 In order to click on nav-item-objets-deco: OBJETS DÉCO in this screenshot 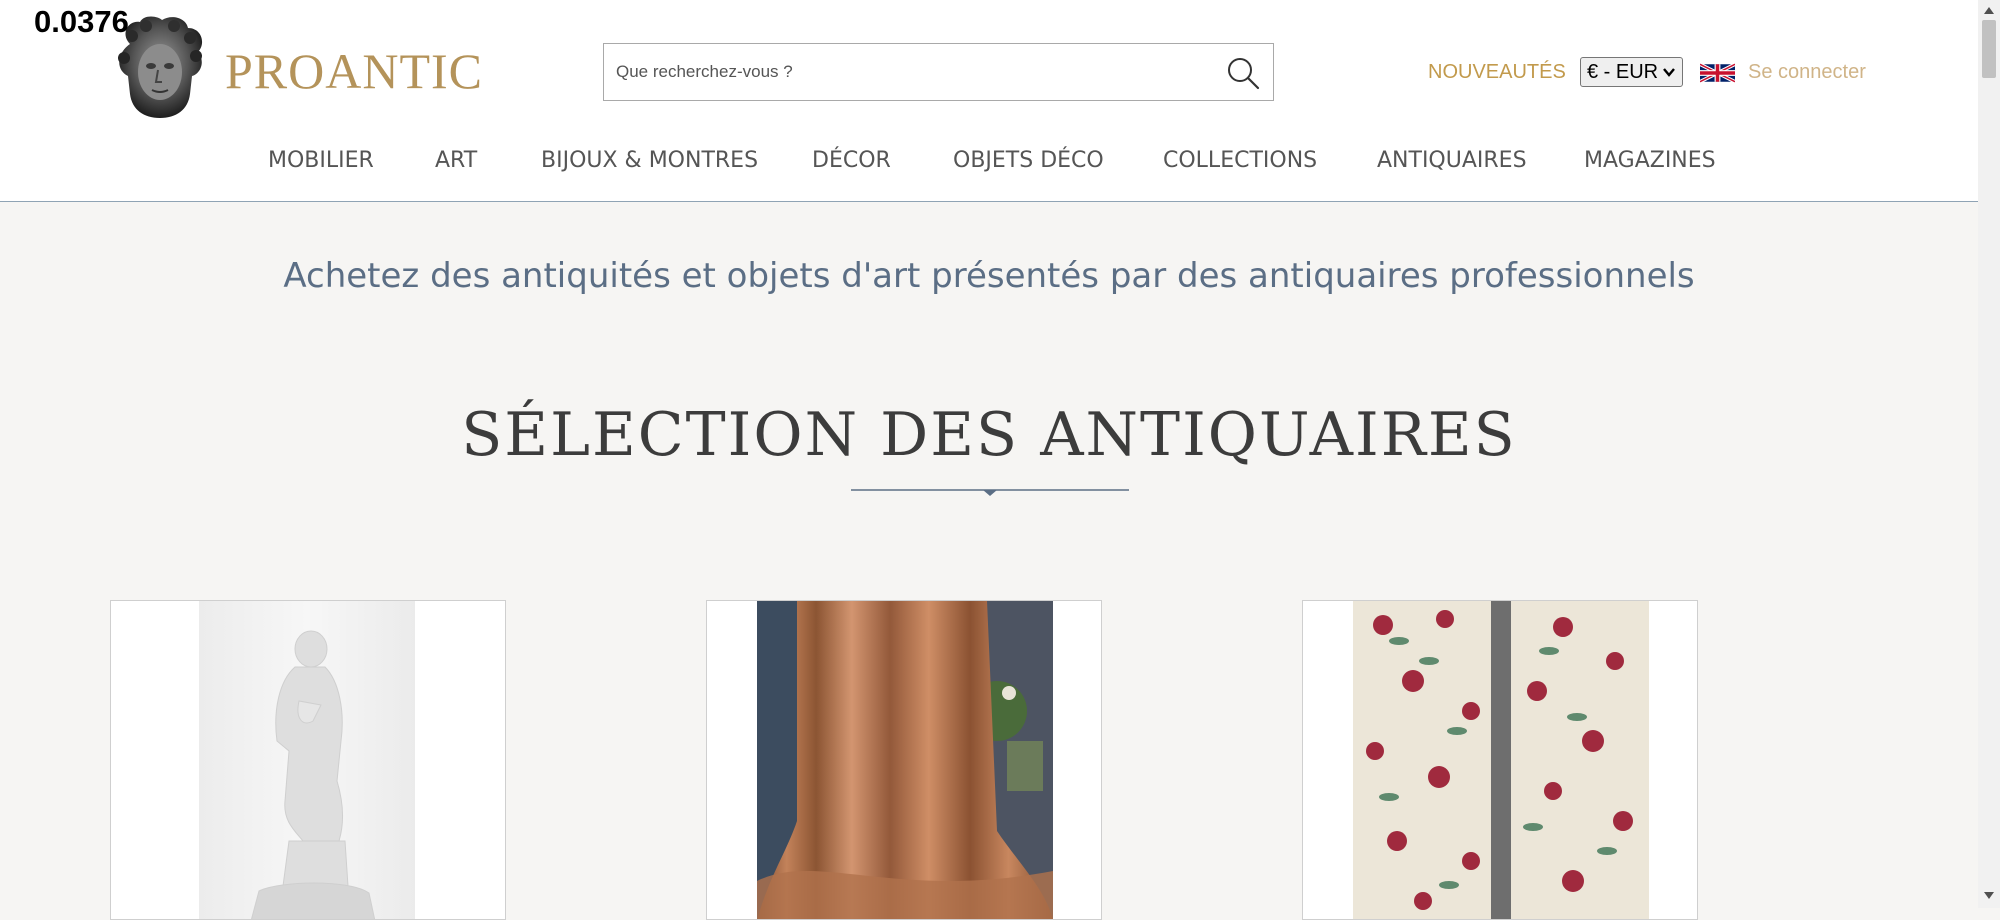, I will do `click(1028, 160)`.